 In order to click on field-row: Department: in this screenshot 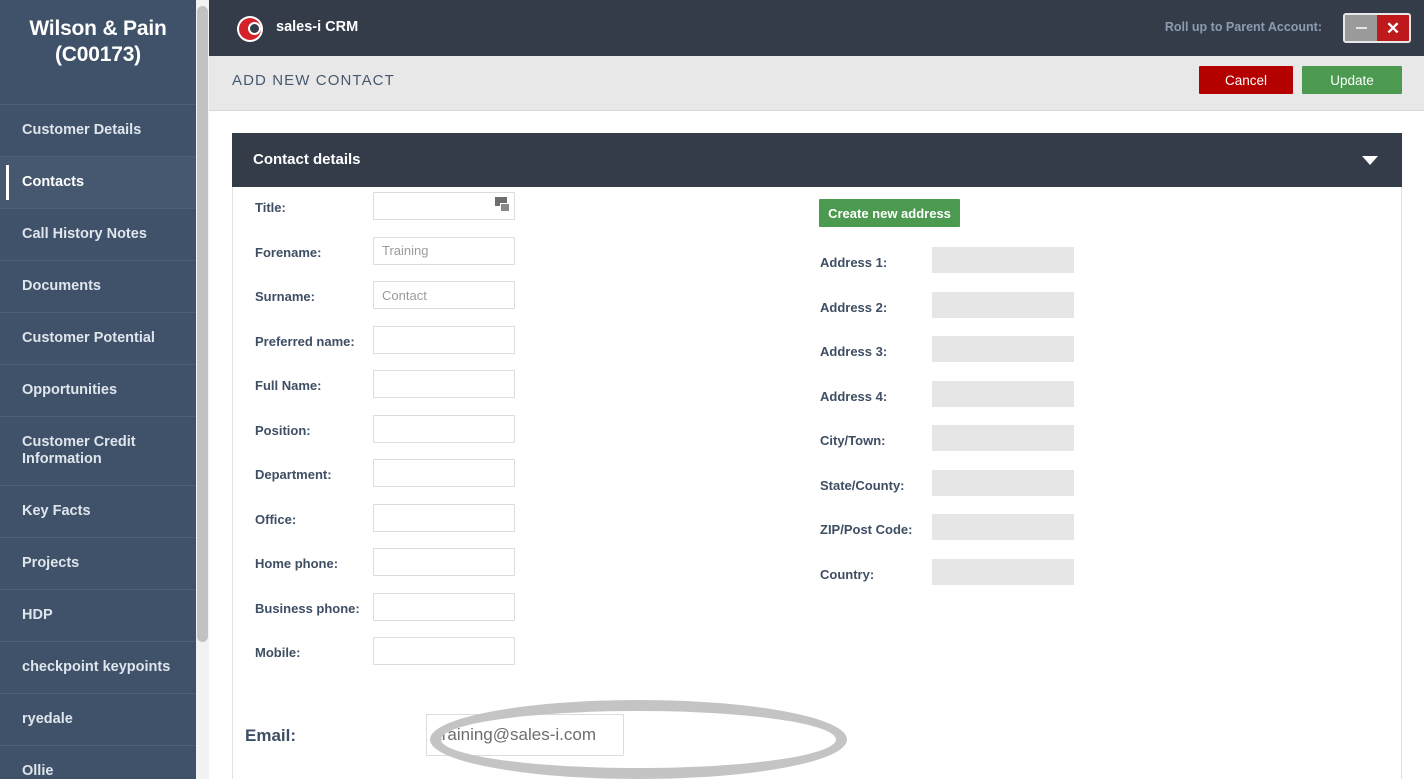, I will do `click(518, 476)`.